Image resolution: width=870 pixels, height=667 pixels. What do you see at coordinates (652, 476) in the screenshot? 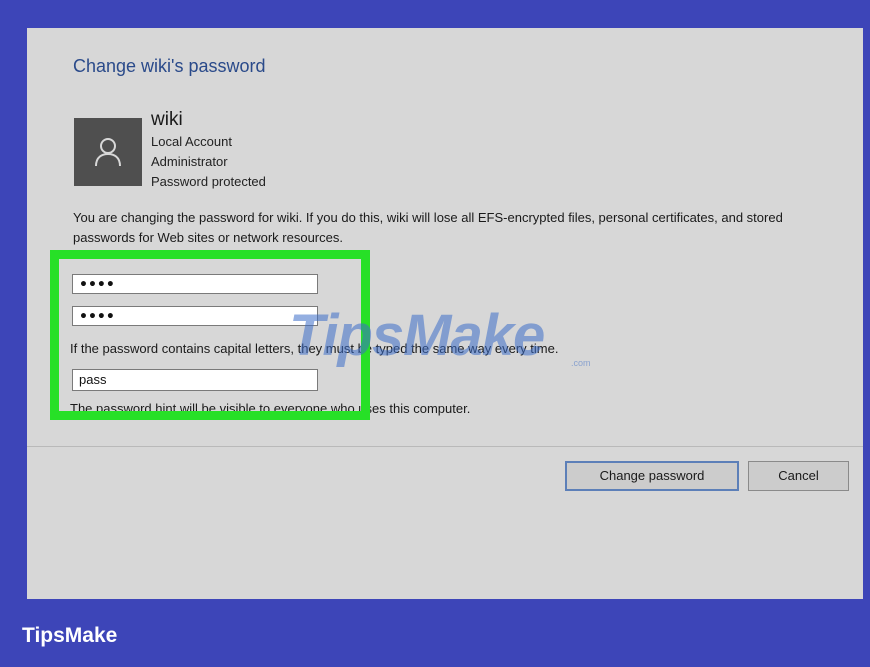
I see `change-password-button: Change password` at bounding box center [652, 476].